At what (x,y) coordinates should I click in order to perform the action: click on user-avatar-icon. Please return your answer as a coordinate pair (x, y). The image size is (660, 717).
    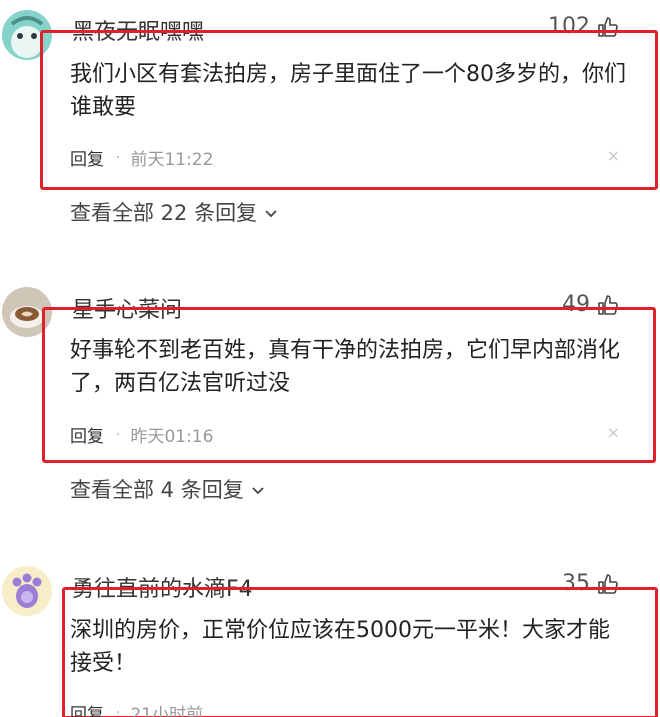
    Looking at the image, I should click on (27, 591).